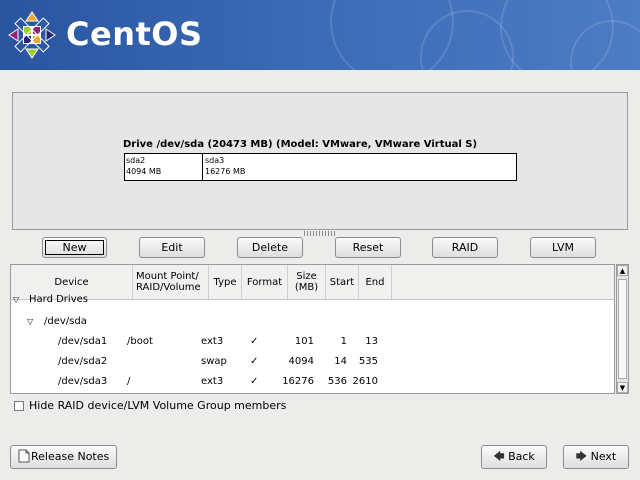  Describe the element at coordinates (264, 282) in the screenshot. I see `header-label: Format` at that location.